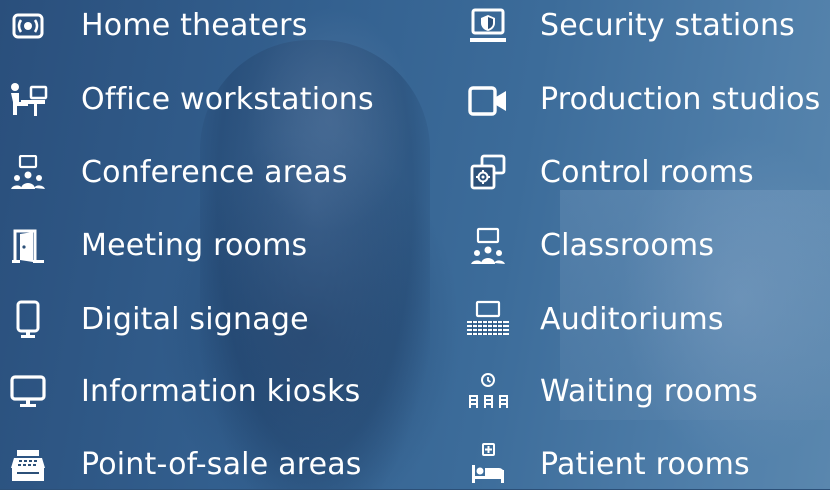 This screenshot has width=830, height=490. I want to click on list-item-label: Home theaters, so click(194, 25).